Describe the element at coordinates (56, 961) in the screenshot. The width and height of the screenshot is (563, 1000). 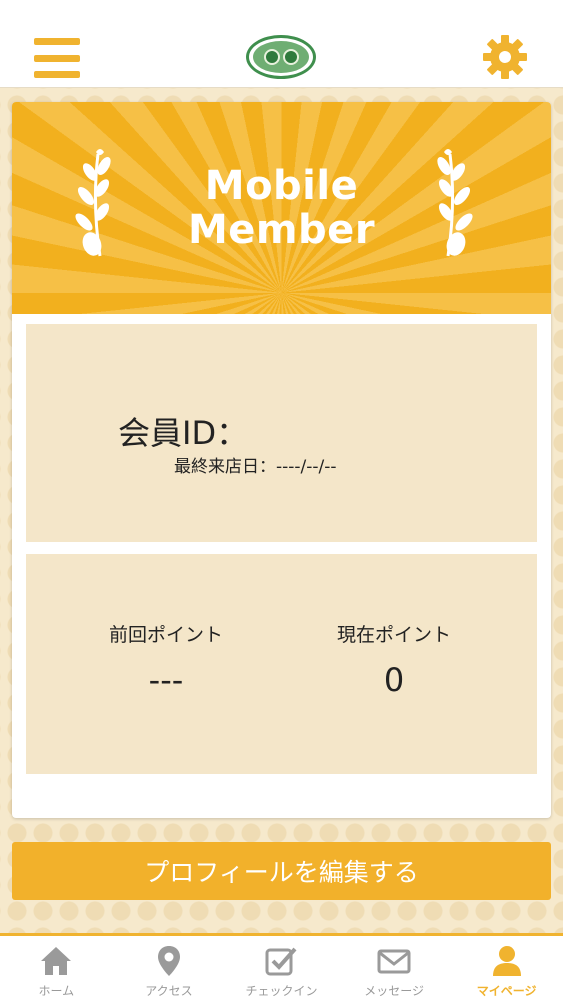
I see `home-icon` at that location.